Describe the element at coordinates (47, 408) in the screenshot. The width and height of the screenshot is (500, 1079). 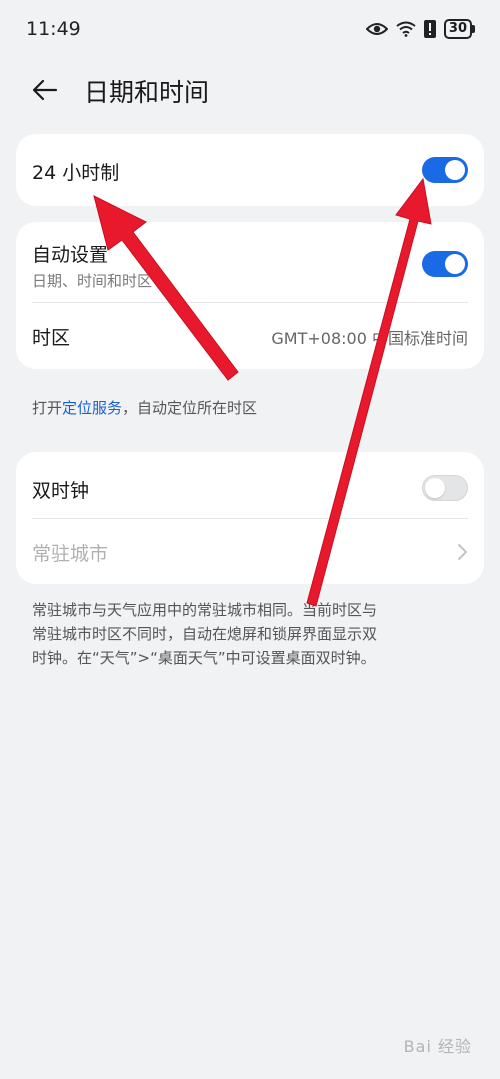
I see `note-prefix: 打开` at that location.